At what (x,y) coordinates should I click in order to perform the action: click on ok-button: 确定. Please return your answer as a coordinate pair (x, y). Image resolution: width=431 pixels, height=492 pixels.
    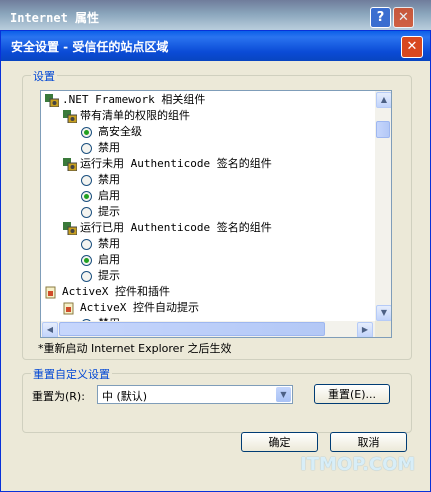
    Looking at the image, I should click on (279, 442).